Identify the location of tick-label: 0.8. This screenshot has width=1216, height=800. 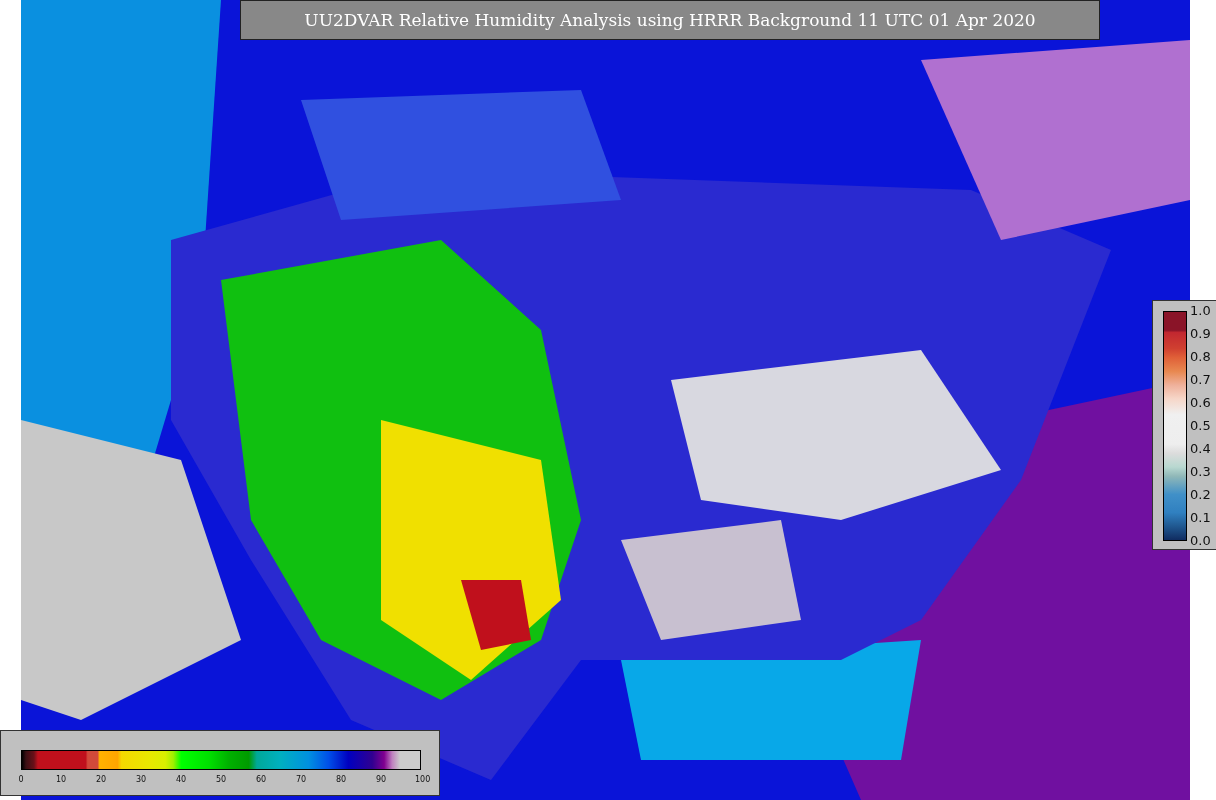
(1200, 357).